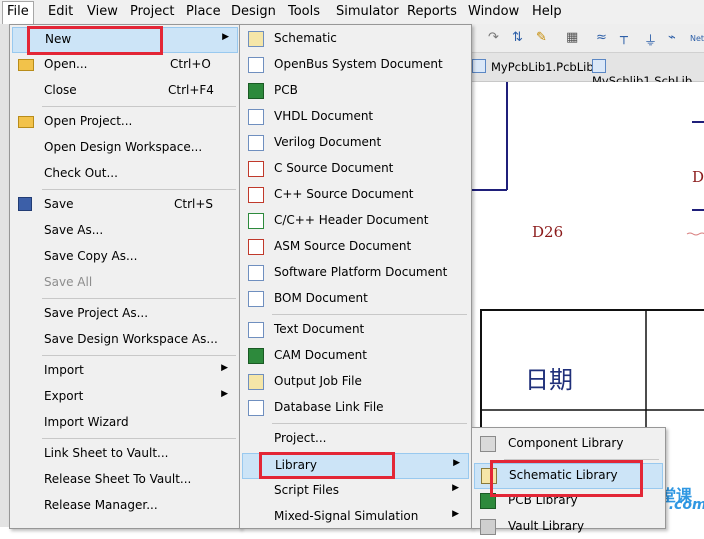 Image resolution: width=704 pixels, height=539 pixels. I want to click on menu-item-vault-library: Vault Library, so click(567, 527).